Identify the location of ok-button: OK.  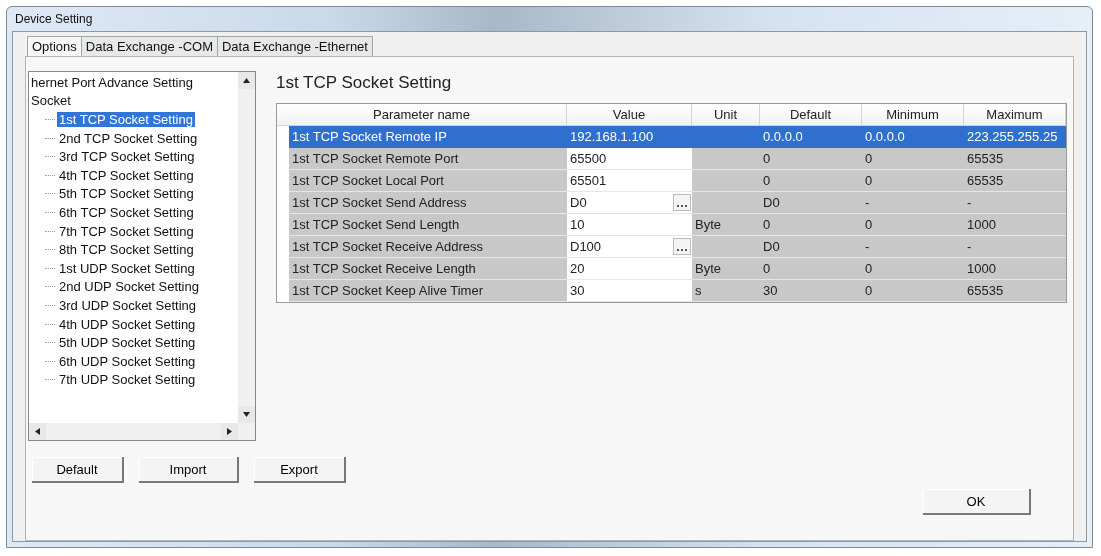
(977, 502).